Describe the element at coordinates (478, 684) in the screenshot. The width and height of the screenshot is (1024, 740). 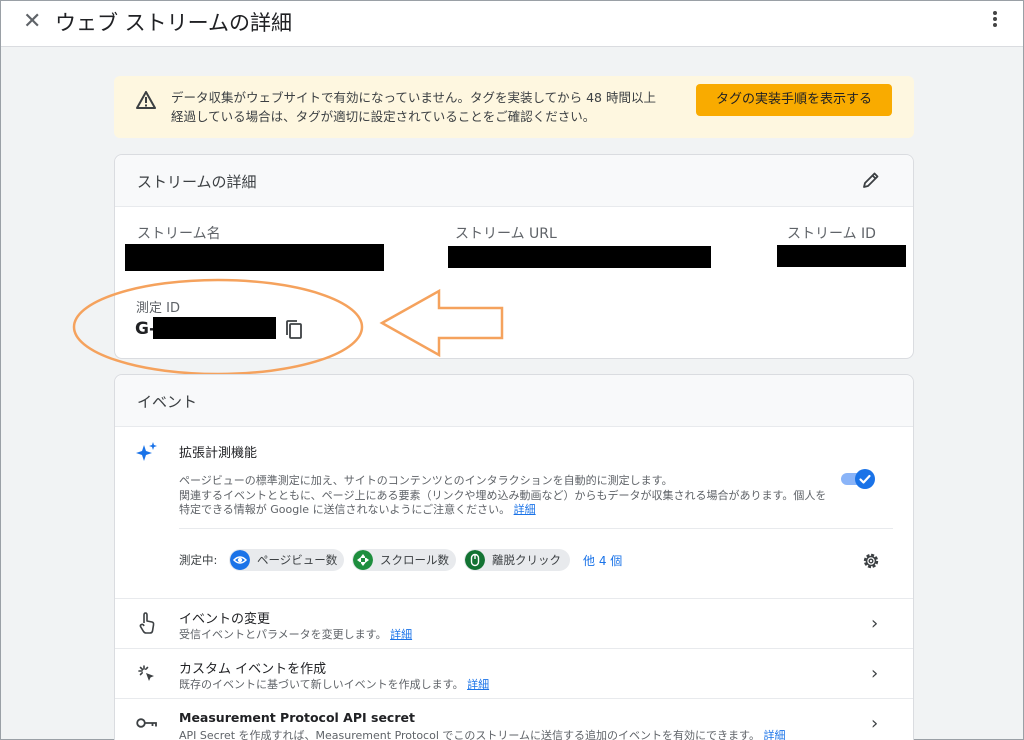
I see `custom-event-learn-more-link: 詳細` at that location.